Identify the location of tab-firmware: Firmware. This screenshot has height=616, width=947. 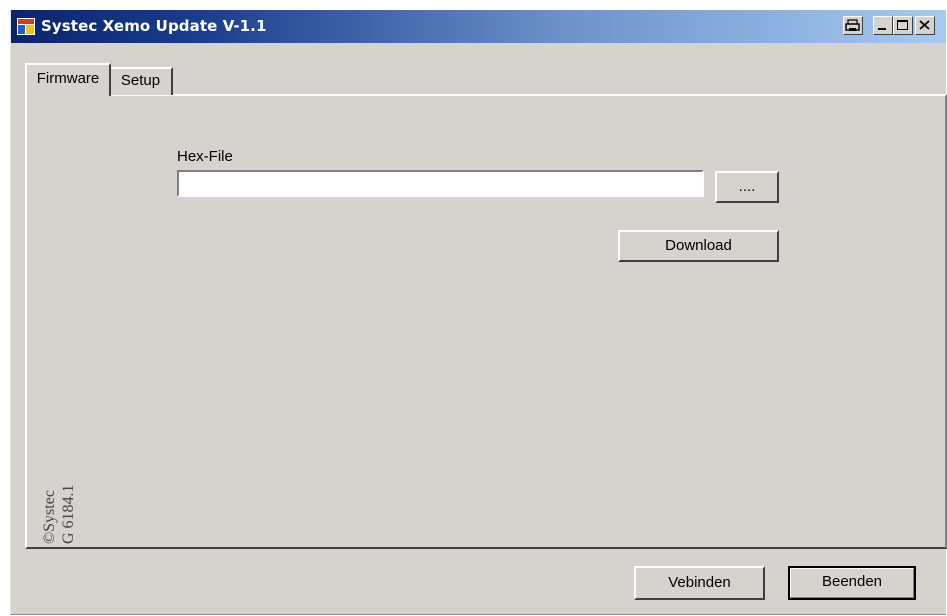
(68, 79).